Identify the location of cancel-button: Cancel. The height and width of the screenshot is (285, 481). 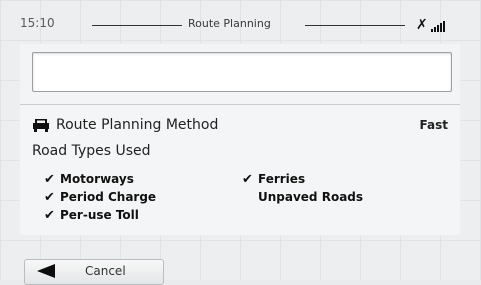
(94, 272).